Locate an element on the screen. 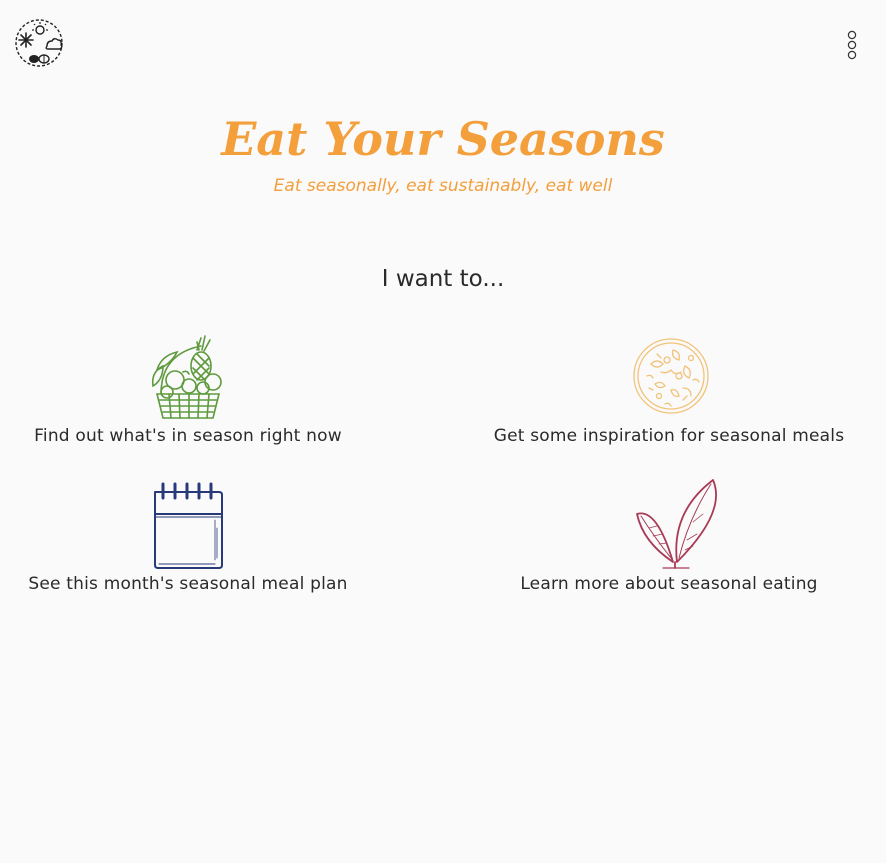 The height and width of the screenshot is (863, 886). seasons-logo-icon is located at coordinates (39, 43).